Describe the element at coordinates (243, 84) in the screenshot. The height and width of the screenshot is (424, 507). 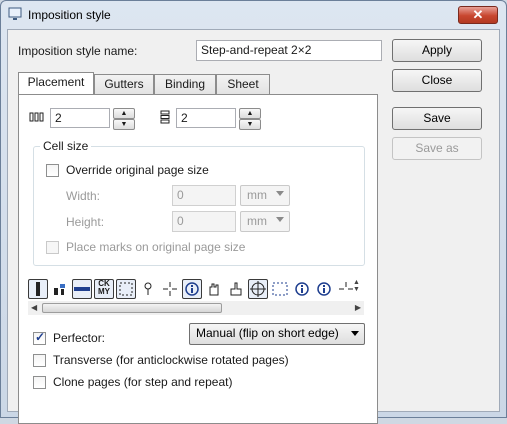
I see `tab-sheet: Sheet` at that location.